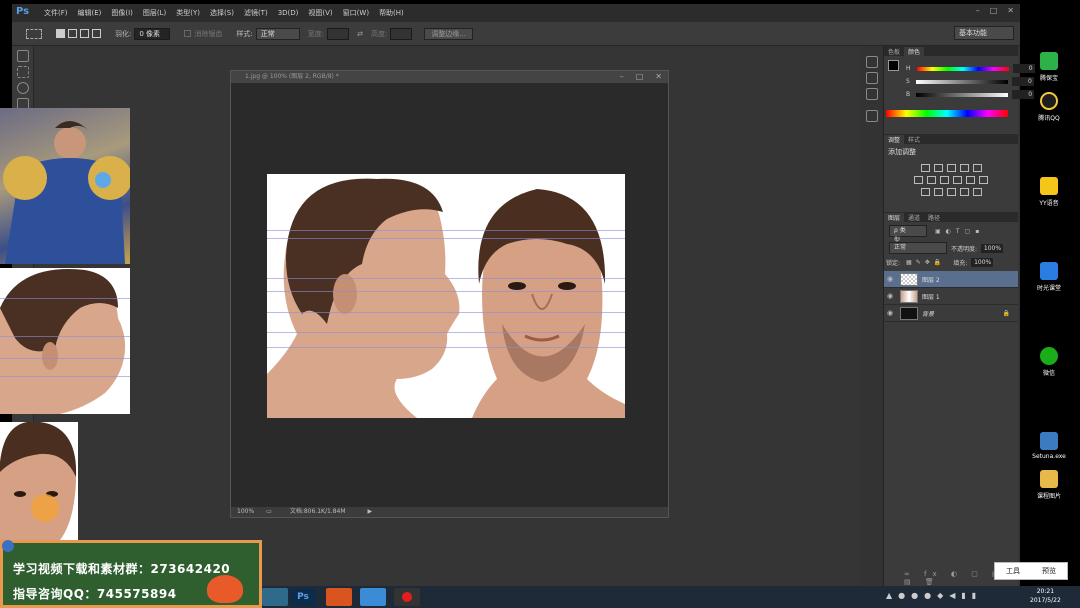  What do you see at coordinates (622, 77) in the screenshot?
I see `doc-minimize-button: –` at bounding box center [622, 77].